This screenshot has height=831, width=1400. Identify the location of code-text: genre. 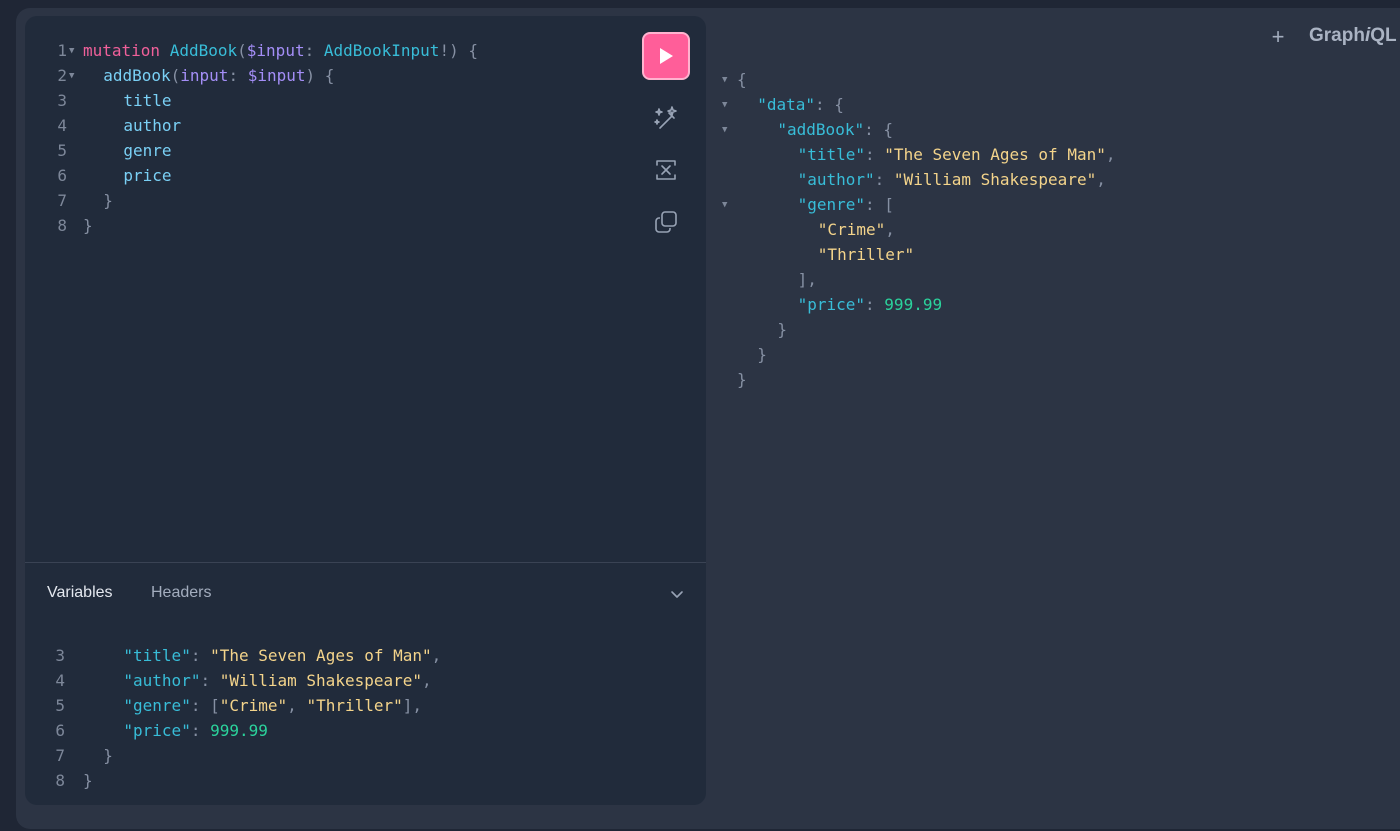
(147, 150).